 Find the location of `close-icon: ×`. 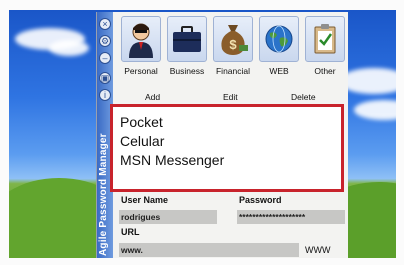

close-icon: × is located at coordinates (105, 24).